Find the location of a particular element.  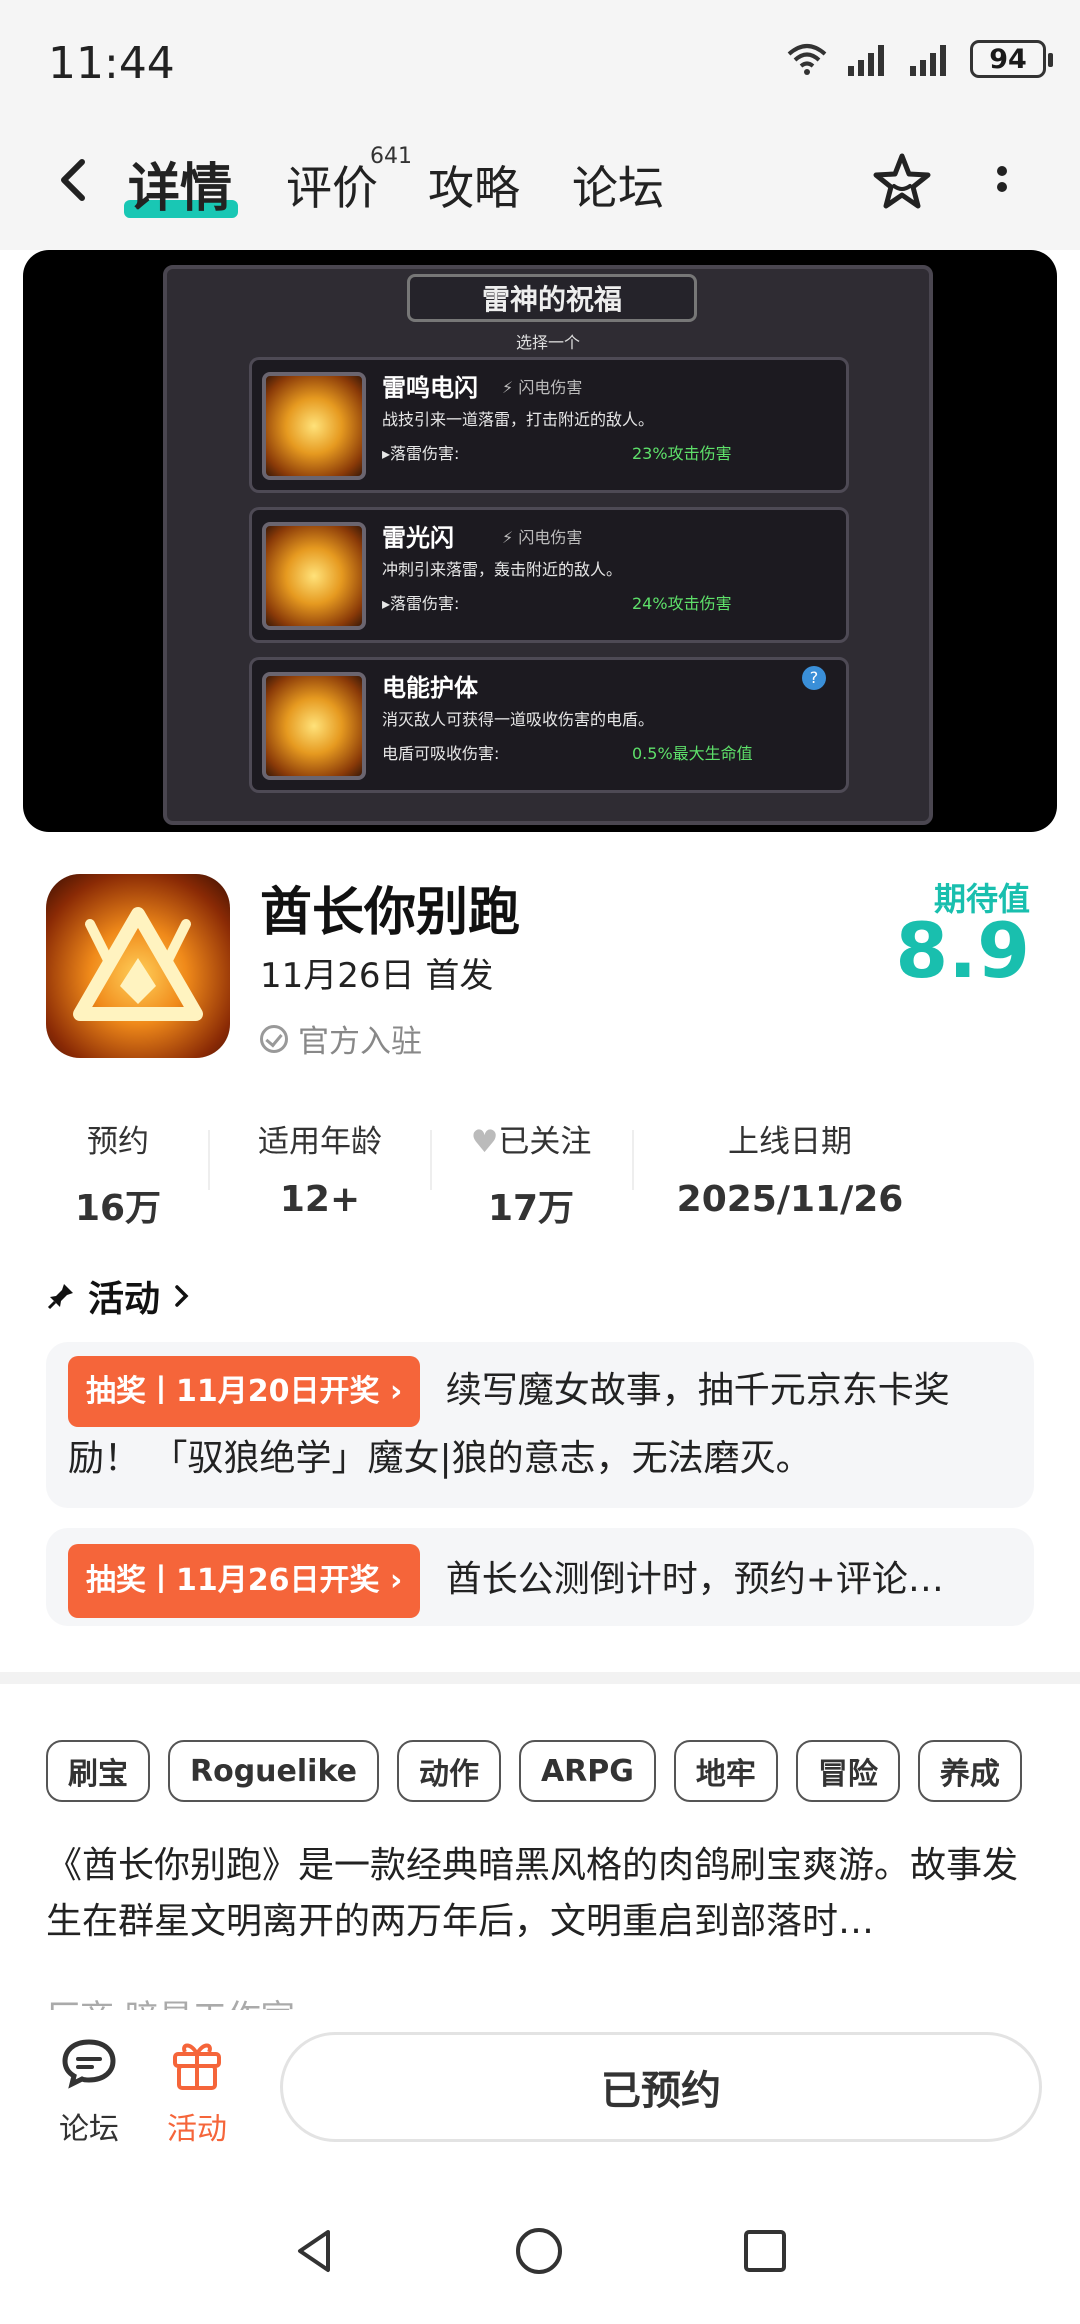

activities-heading: 活动 is located at coordinates (124, 1299).